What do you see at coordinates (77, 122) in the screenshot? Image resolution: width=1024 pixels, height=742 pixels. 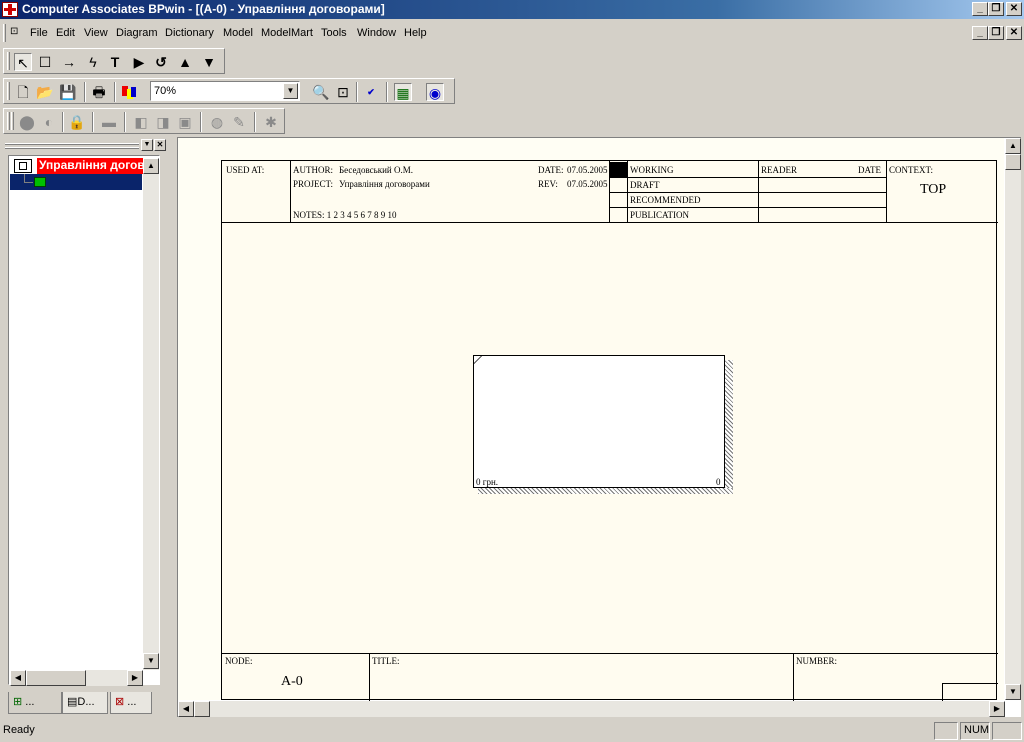 I see `mm-lock-icon: 🔒` at bounding box center [77, 122].